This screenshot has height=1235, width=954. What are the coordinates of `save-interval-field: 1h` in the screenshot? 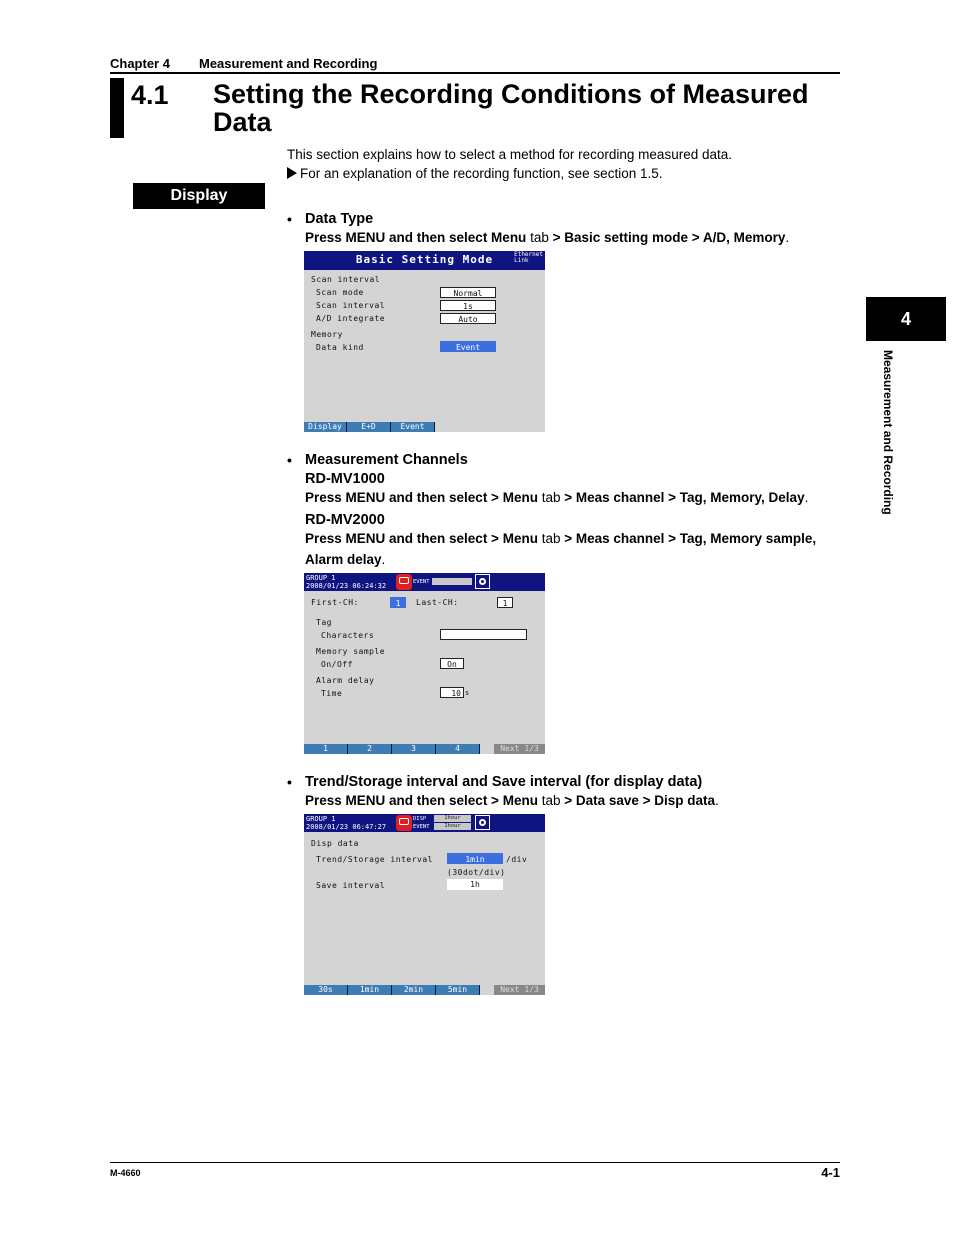 It's located at (475, 884).